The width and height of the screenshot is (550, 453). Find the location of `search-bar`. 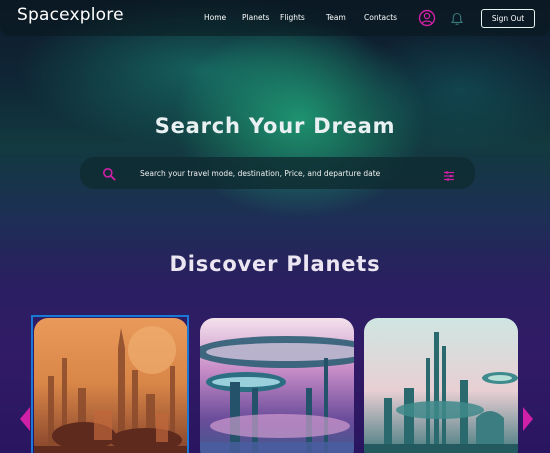

search-bar is located at coordinates (277, 173).